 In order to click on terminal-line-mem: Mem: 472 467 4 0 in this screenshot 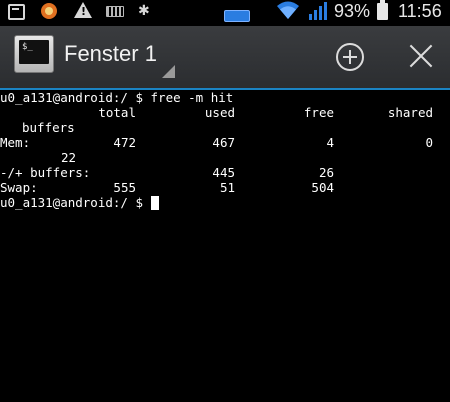, I will do `click(225, 142)`.